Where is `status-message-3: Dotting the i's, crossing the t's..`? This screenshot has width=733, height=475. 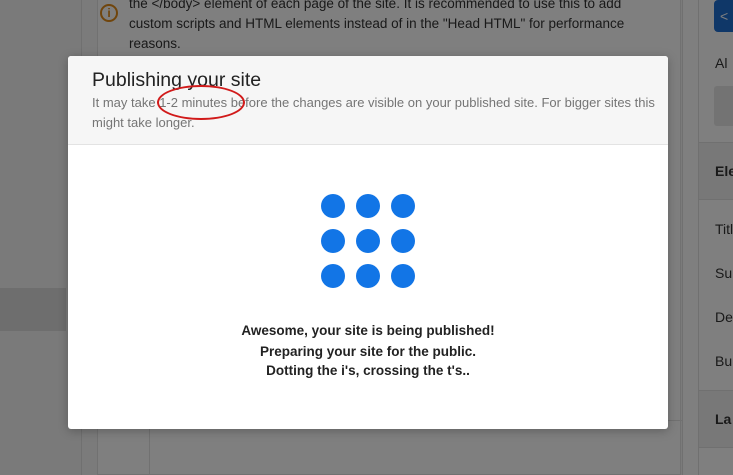
status-message-3: Dotting the i's, crossing the t's.. is located at coordinates (368, 370).